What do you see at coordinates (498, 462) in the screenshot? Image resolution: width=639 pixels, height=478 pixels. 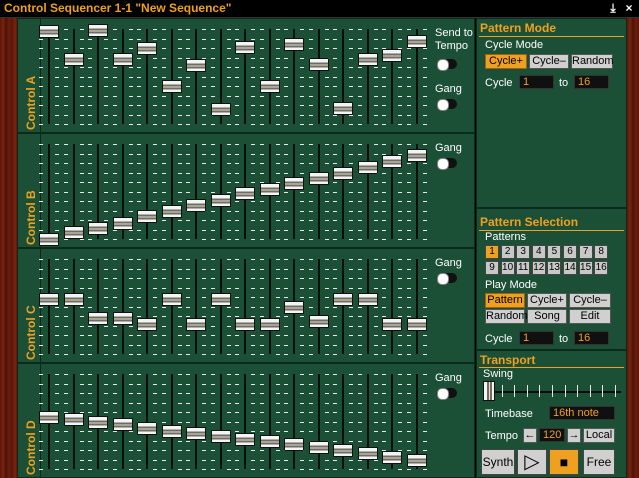 I see `synth-button: Synth` at bounding box center [498, 462].